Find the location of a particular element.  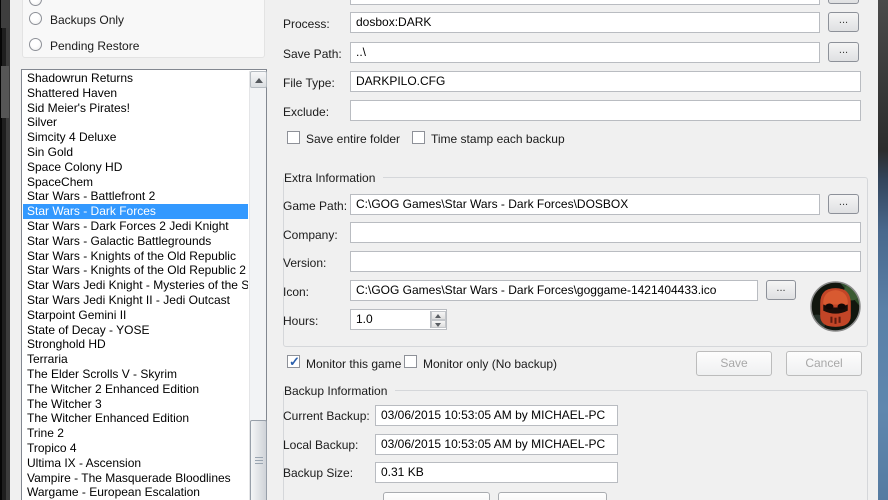

process-input: dosbox:DARK is located at coordinates (585, 22).